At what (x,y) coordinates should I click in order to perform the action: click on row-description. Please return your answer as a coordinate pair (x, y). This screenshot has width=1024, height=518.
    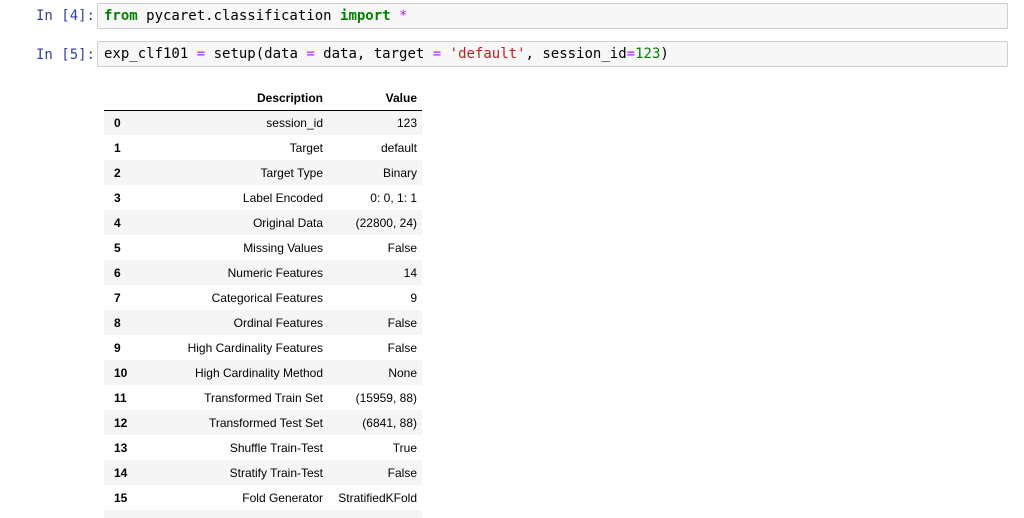
    Looking at the image, I should click on (236, 514).